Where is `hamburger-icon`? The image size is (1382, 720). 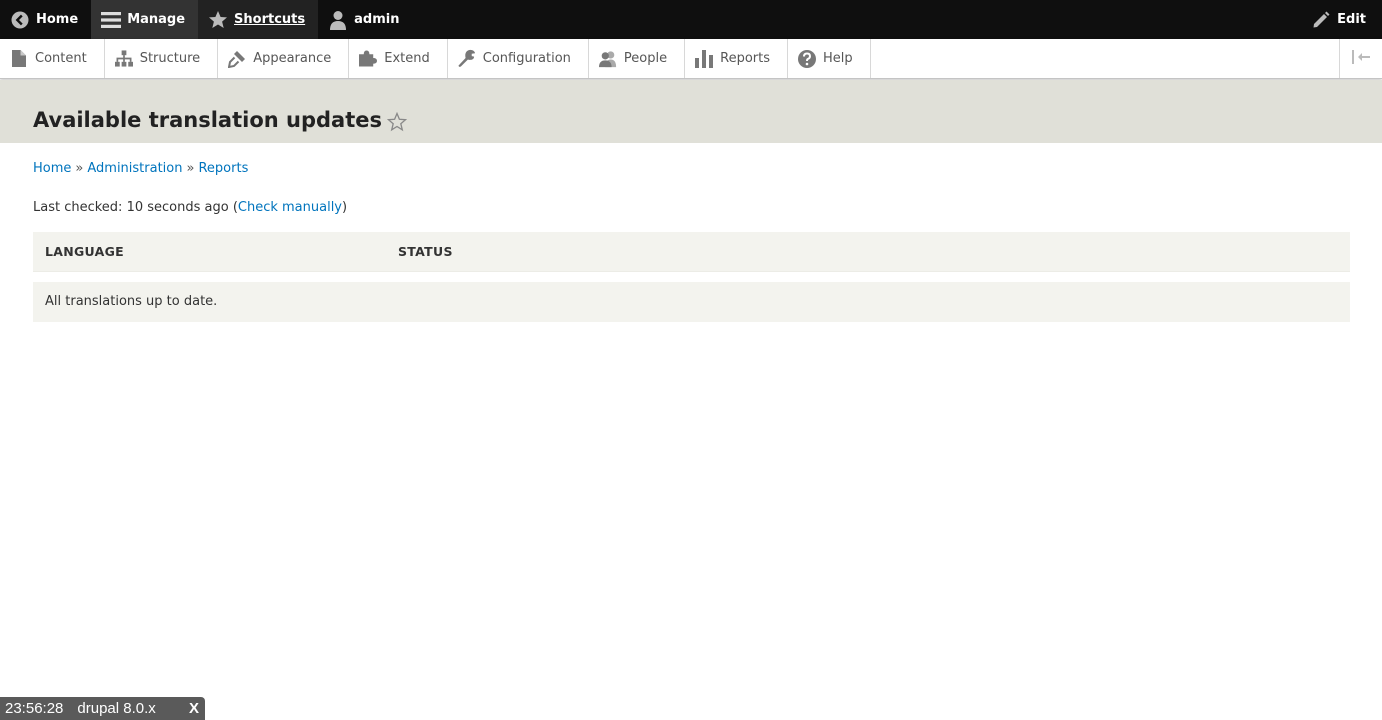
hamburger-icon is located at coordinates (111, 20).